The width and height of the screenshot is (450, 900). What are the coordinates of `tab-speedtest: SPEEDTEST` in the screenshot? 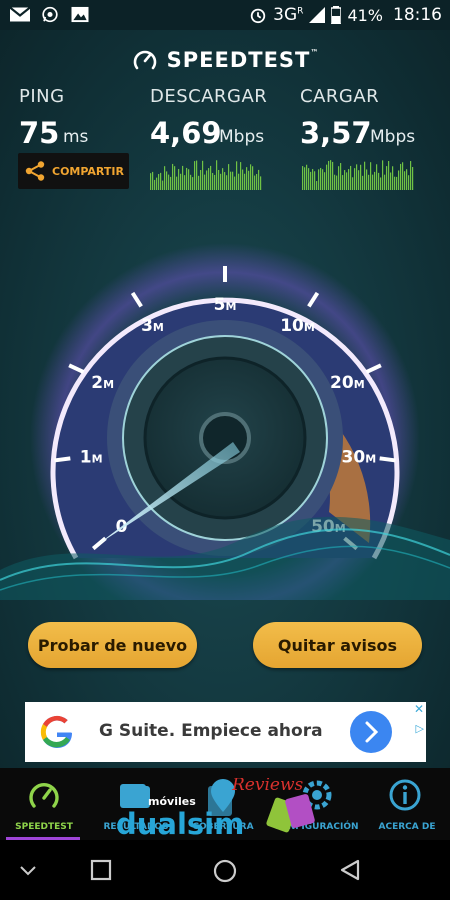 It's located at (44, 804).